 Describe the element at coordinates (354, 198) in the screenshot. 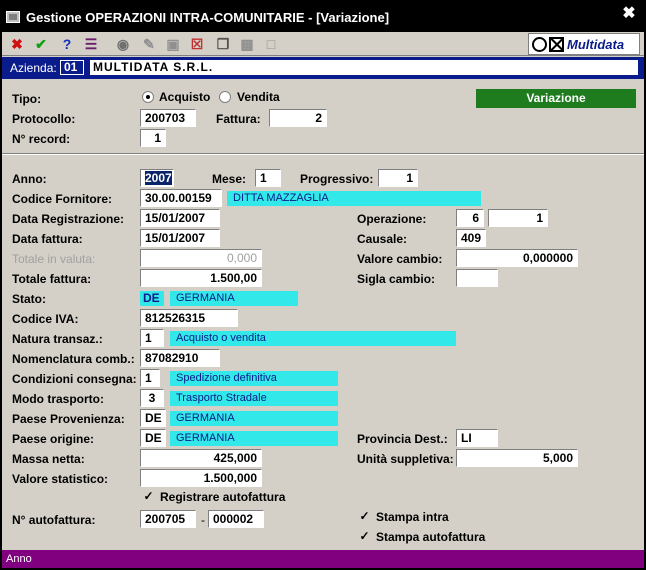

I see `fornitore-description: DITTA MAZZAGLIA` at that location.